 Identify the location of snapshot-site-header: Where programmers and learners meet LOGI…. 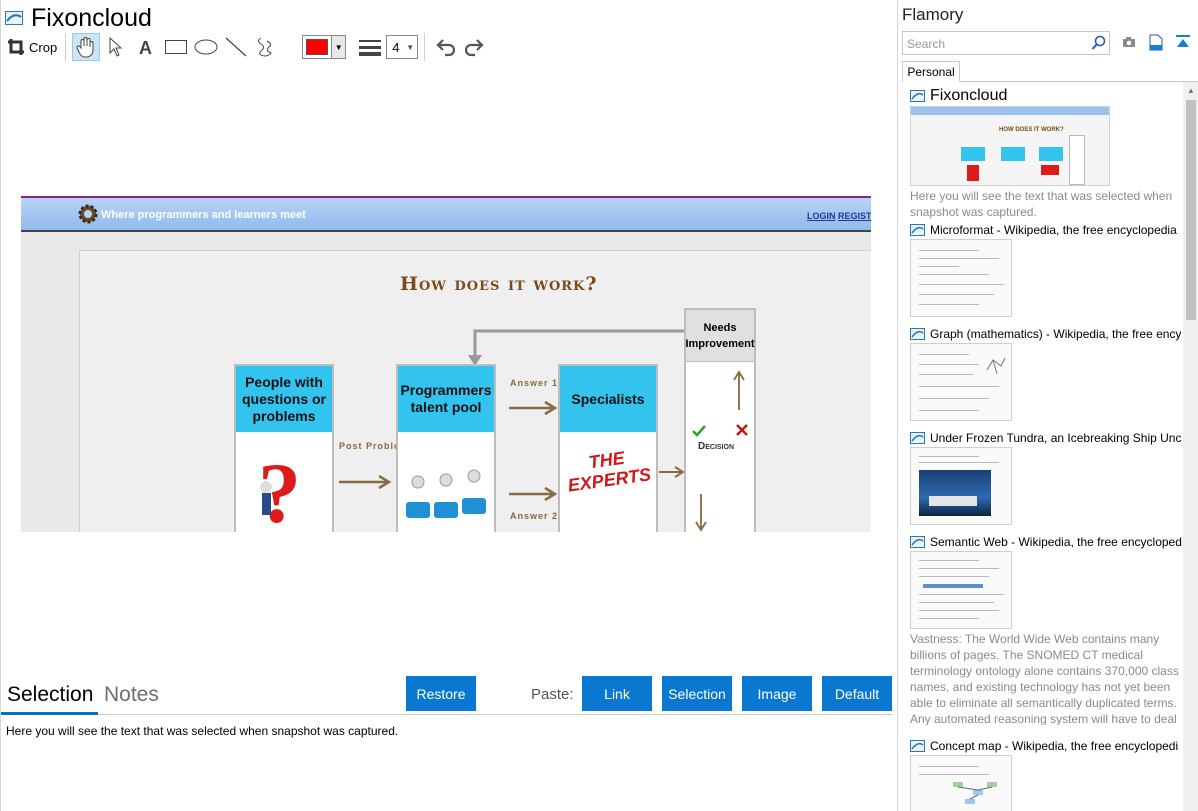
(446, 214).